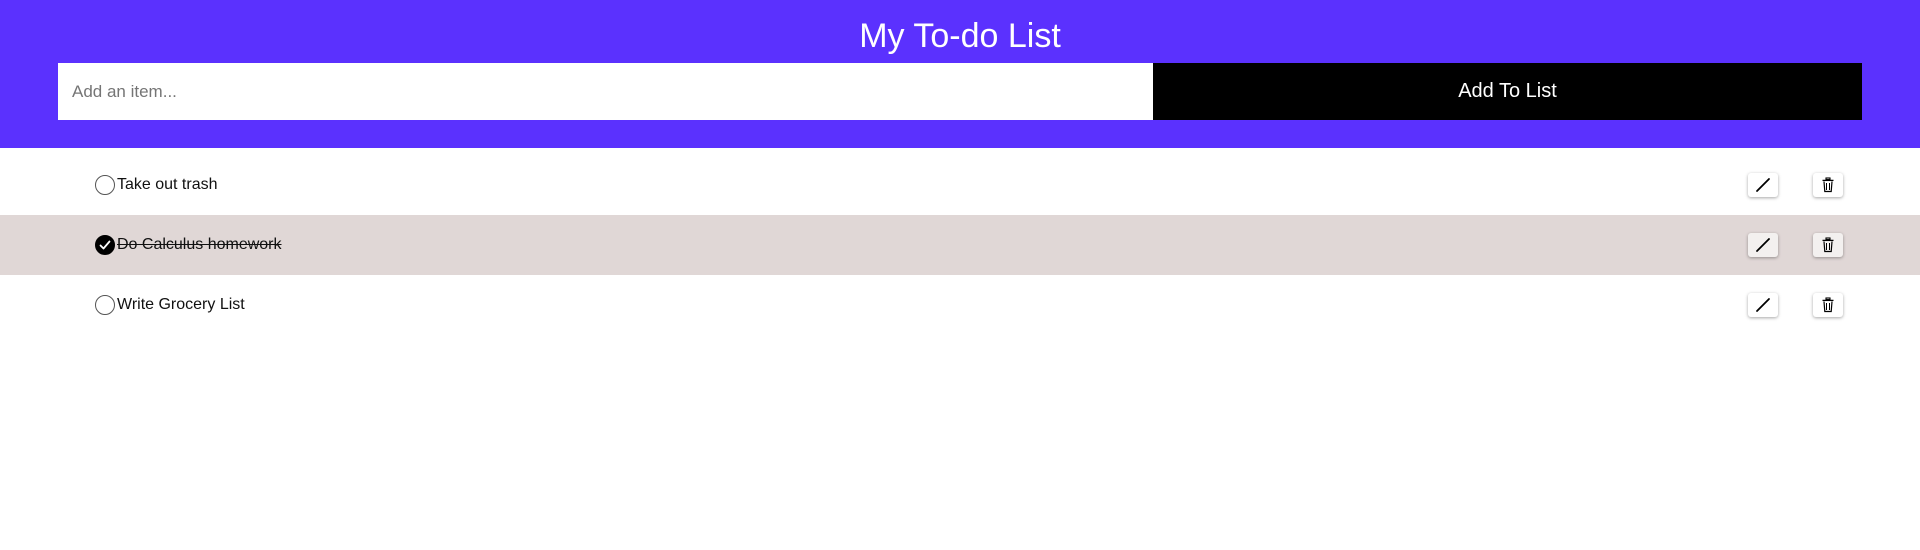 This screenshot has width=1920, height=550. Describe the element at coordinates (960, 305) in the screenshot. I see `todo-item: Write Grocery List` at that location.